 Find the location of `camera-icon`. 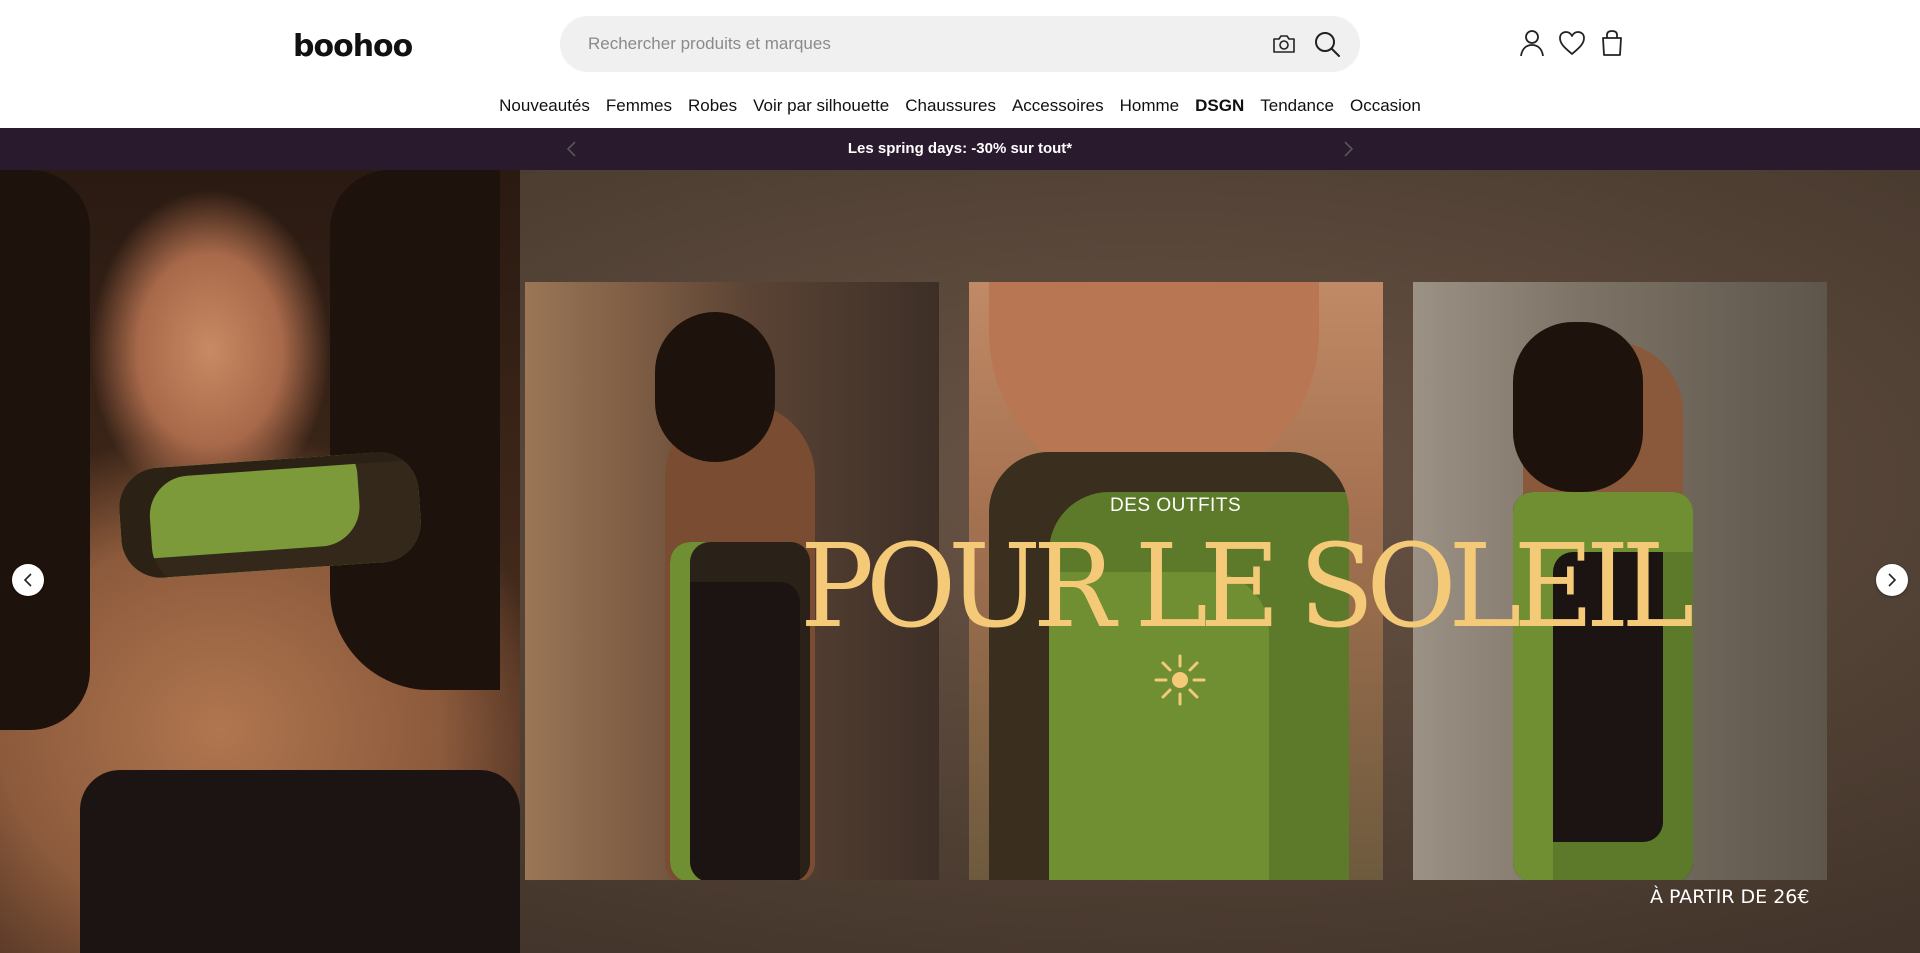

camera-icon is located at coordinates (1284, 44).